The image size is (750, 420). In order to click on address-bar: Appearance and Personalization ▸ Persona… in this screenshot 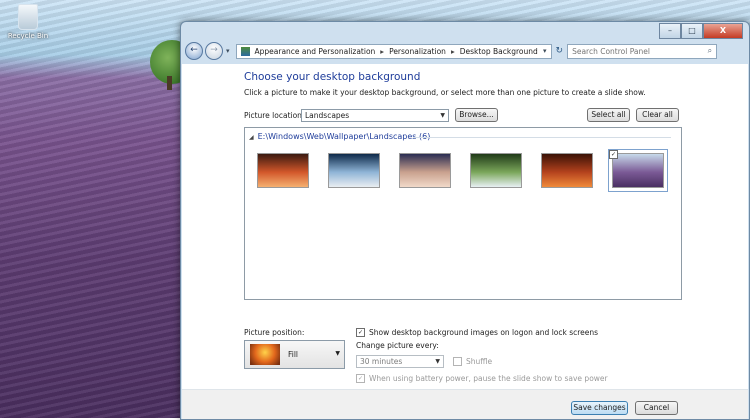, I will do `click(393, 51)`.